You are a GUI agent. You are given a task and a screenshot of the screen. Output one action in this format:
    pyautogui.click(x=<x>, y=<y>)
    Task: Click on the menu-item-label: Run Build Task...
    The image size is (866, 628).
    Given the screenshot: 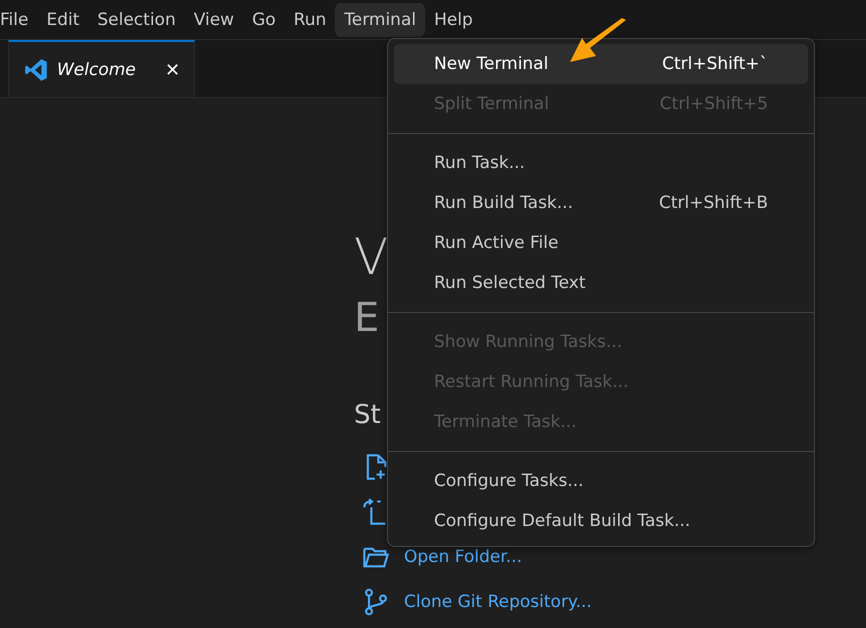 What is the action you would take?
    pyautogui.click(x=503, y=203)
    